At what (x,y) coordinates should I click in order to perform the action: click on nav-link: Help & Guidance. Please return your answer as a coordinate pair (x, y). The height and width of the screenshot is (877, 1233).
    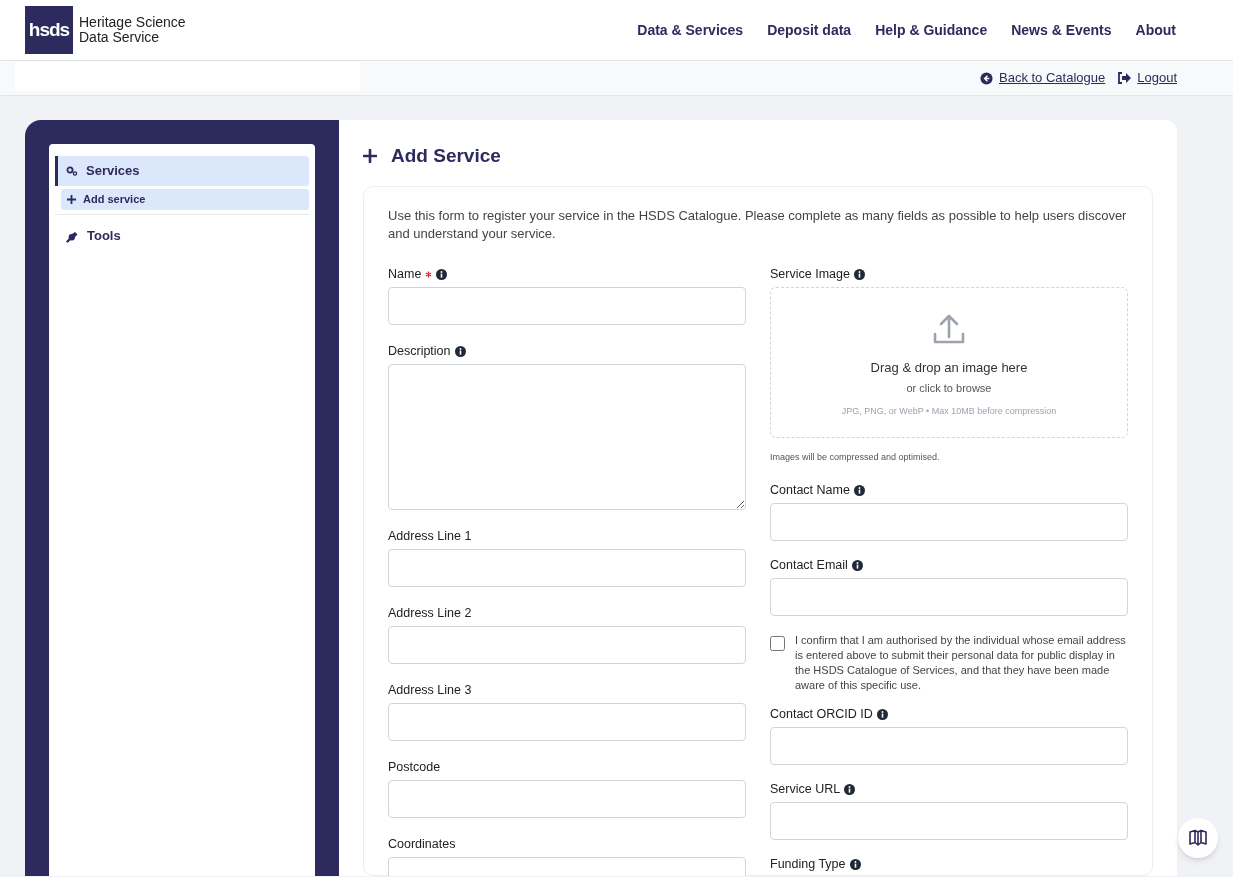
    Looking at the image, I should click on (931, 30).